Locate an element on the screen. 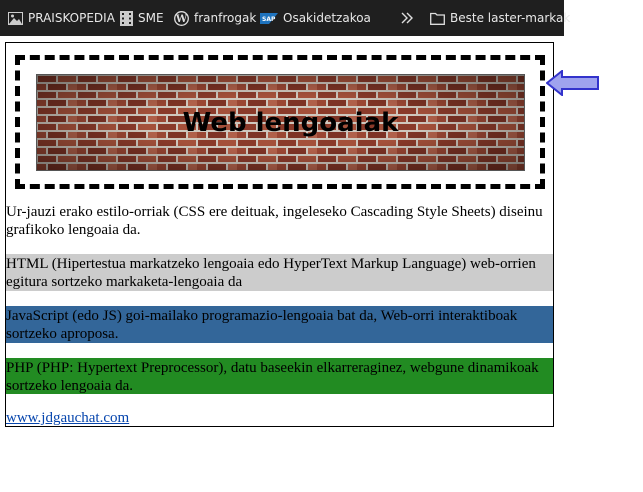 The image size is (643, 492). svg-text: W is located at coordinates (181, 19).